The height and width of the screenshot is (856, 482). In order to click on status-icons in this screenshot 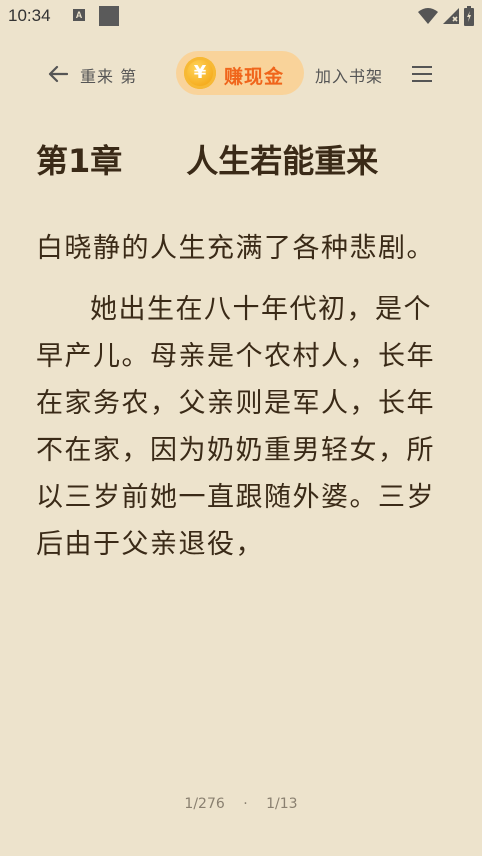, I will do `click(446, 16)`.